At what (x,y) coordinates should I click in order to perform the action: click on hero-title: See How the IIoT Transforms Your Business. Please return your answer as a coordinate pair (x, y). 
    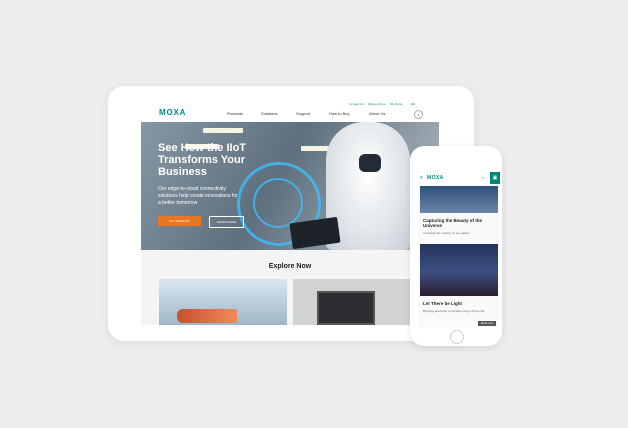
    Looking at the image, I should click on (228, 160).